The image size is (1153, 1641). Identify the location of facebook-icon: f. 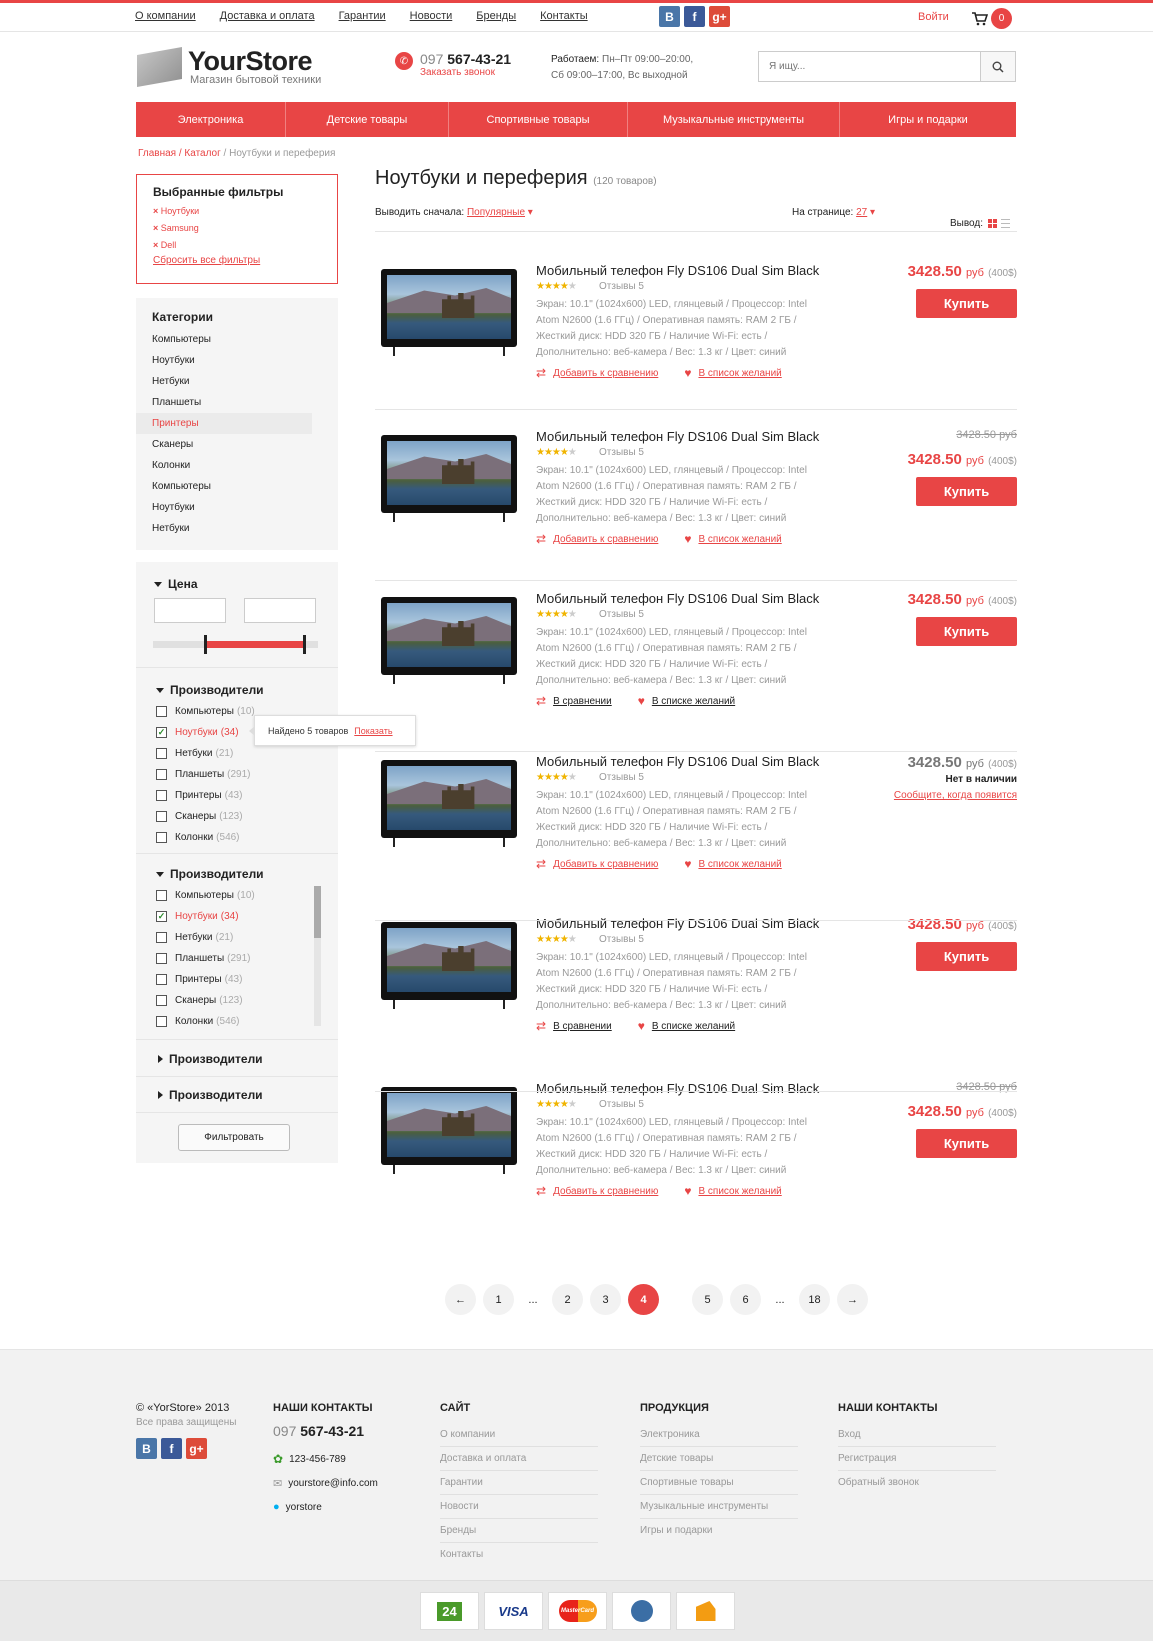
(694, 16).